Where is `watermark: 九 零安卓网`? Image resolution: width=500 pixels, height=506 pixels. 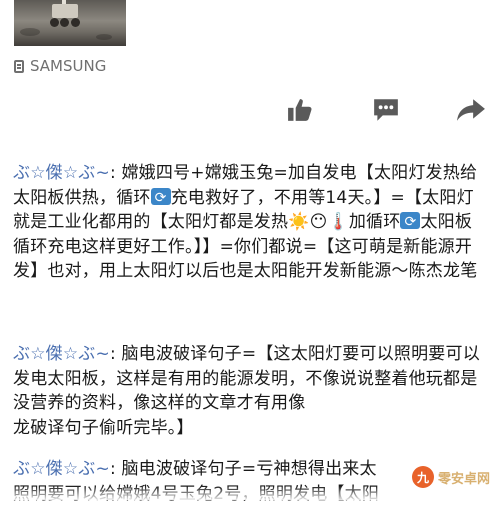
watermark: 九 零安卓网 is located at coordinates (450, 477).